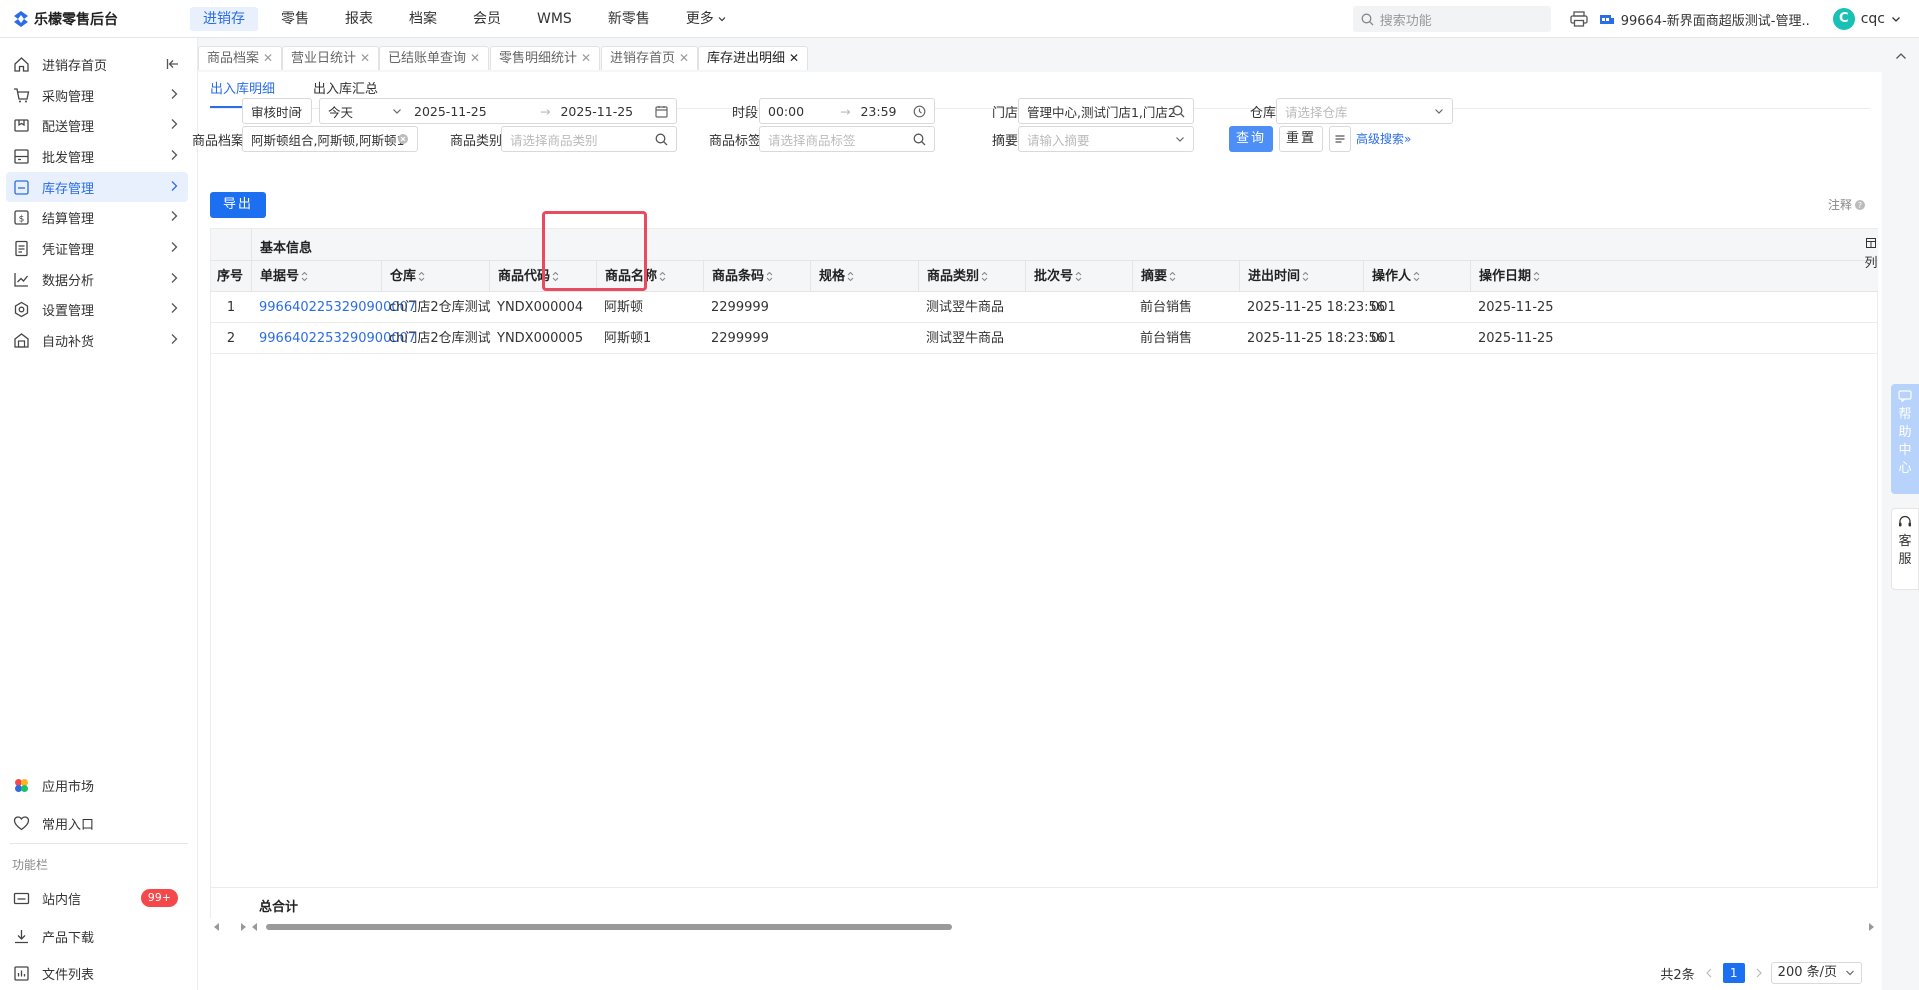  I want to click on sidebar-item-auto-replenish: 自动补货, so click(97, 340).